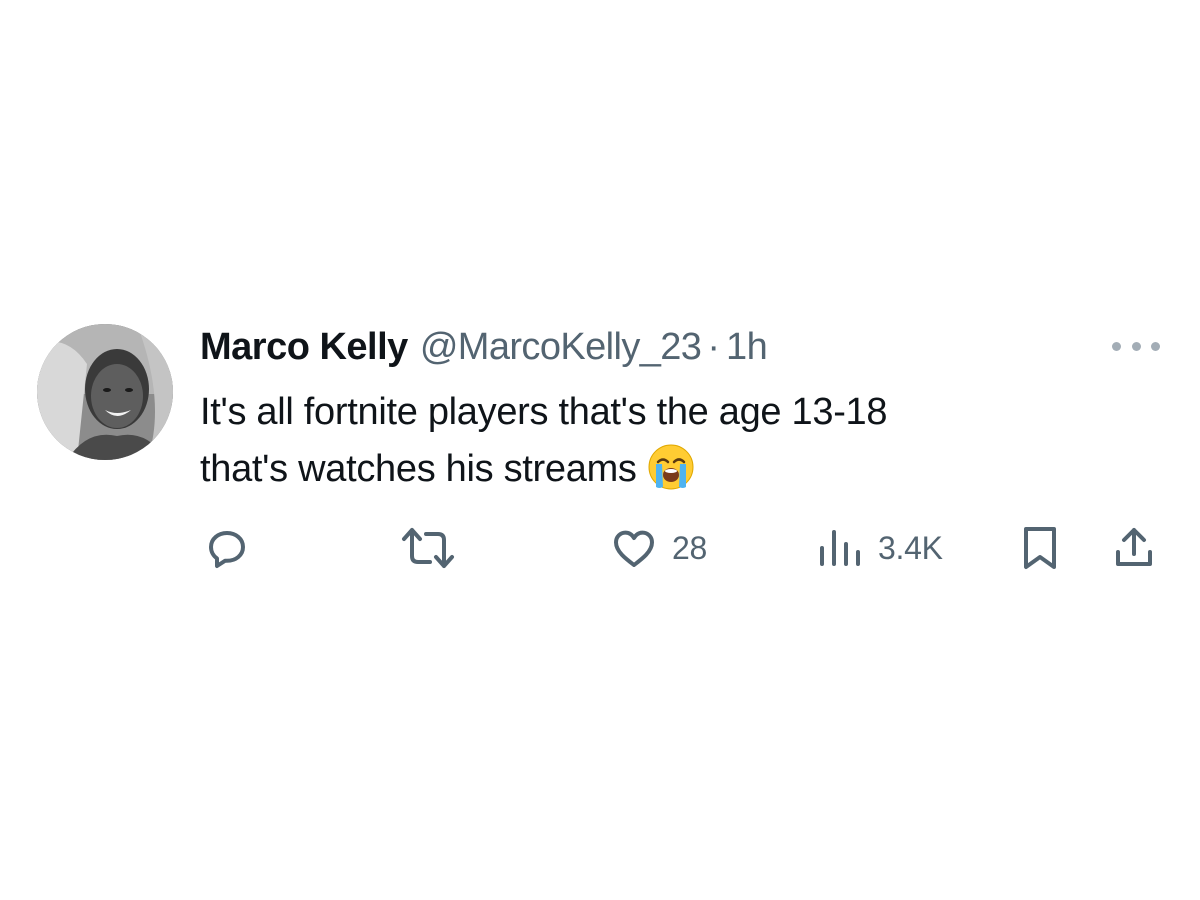 This screenshot has width=1200, height=900. I want to click on tweet-text-line-2-wrap: that's watches his streams, so click(650, 474).